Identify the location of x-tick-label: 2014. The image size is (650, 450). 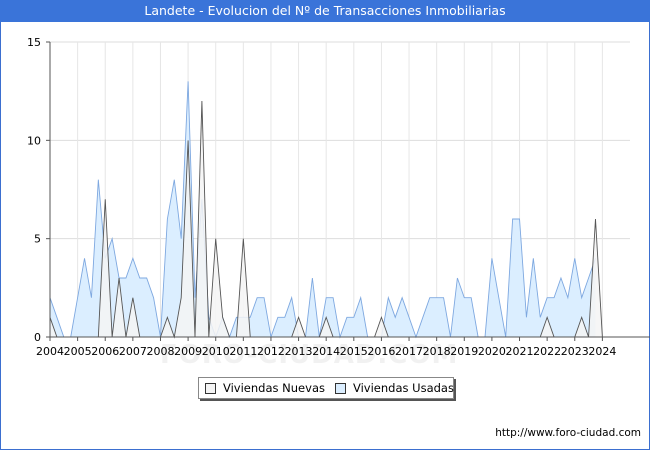
(326, 351).